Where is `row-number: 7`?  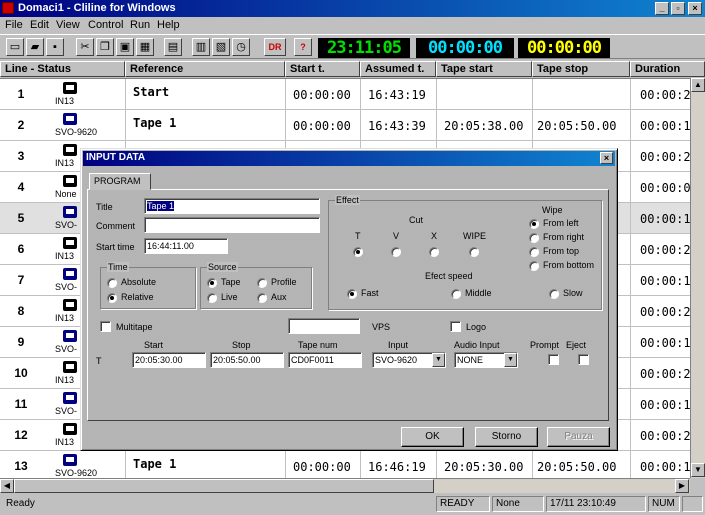
row-number: 7 is located at coordinates (21, 280).